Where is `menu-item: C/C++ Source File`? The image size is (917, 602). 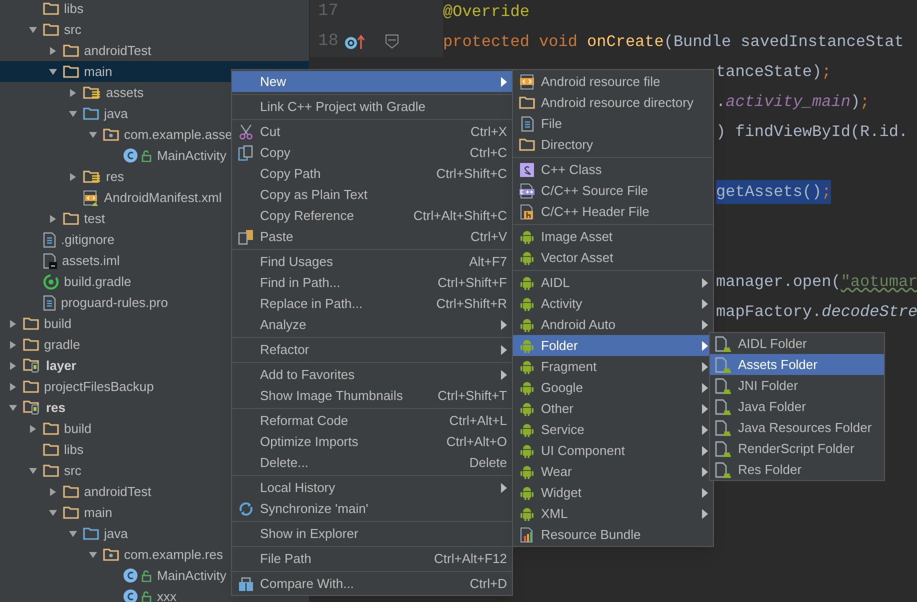
menu-item: C/C++ Source File is located at coordinates (613, 190).